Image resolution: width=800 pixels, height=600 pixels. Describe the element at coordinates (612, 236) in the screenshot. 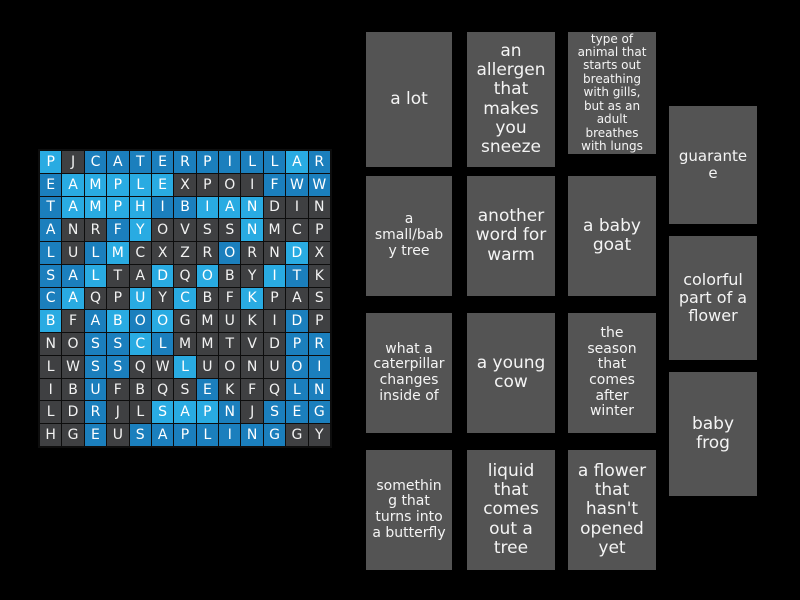

I see `card-baby-goat: a baby goat` at that location.